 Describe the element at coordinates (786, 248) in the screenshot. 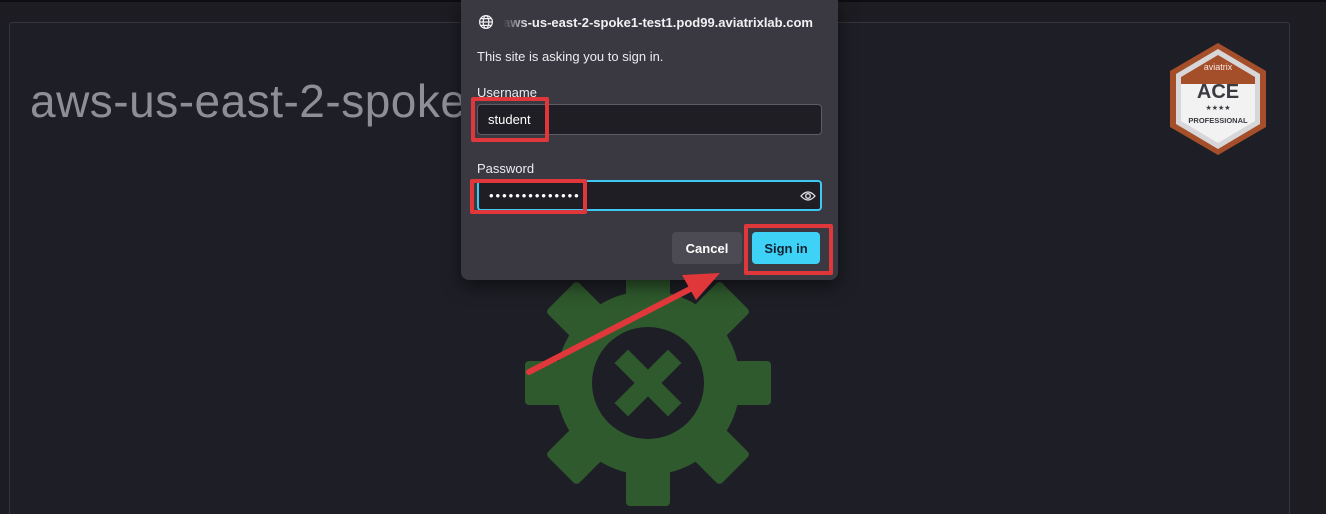

I see `sign-in-button: Sign in` at that location.